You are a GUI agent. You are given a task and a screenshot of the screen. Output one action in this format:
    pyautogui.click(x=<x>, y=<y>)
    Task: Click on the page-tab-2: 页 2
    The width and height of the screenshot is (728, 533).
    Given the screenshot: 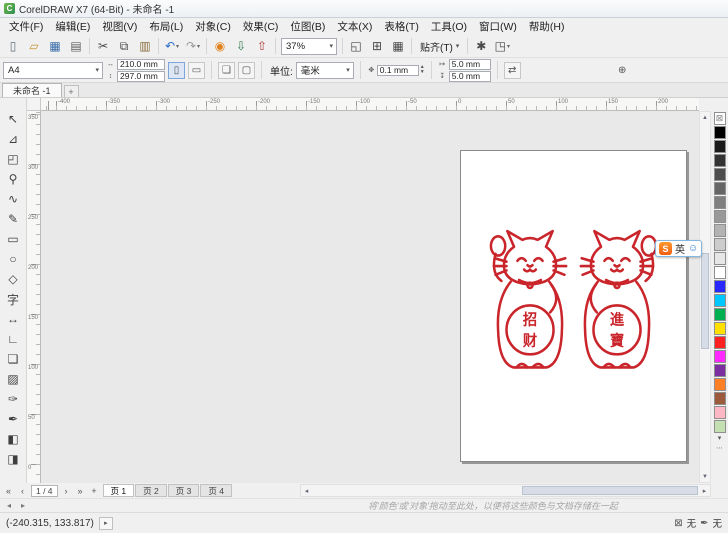 What is the action you would take?
    pyautogui.click(x=151, y=490)
    